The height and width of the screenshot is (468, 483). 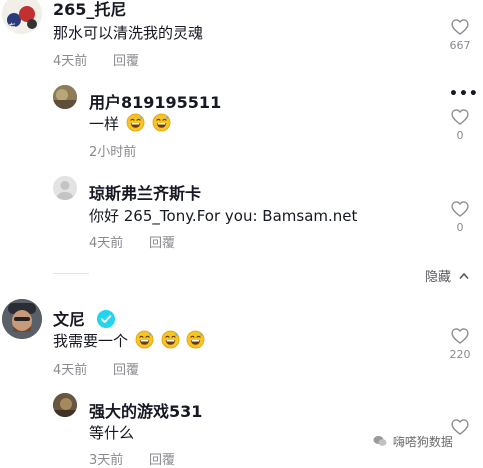 I want to click on reply-username: 用户819195511, so click(x=155, y=101).